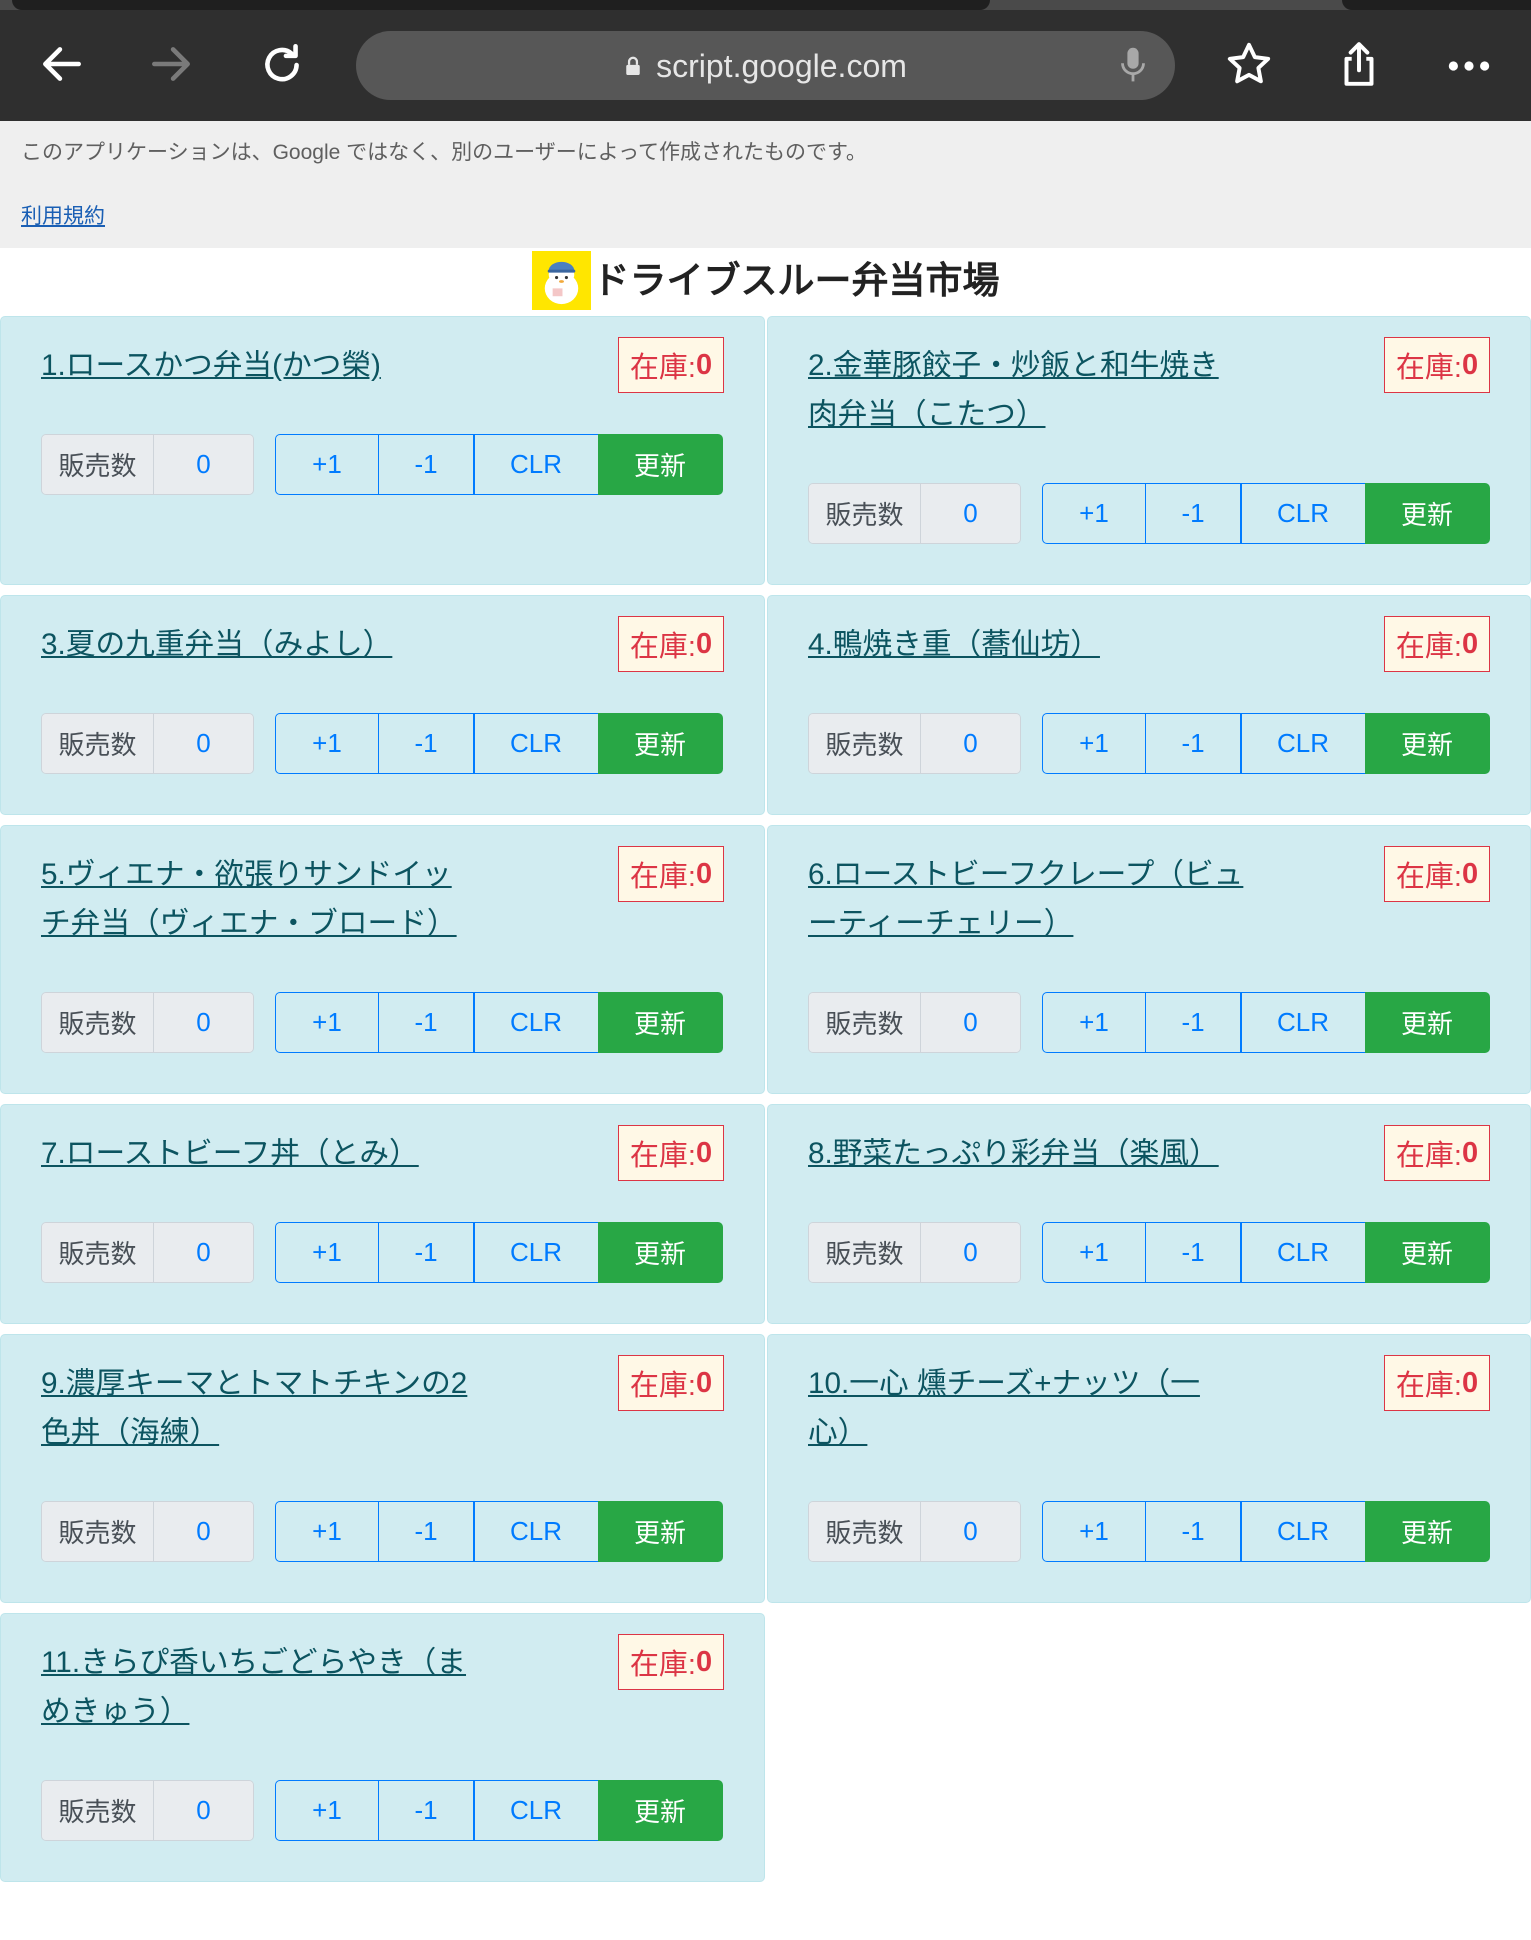  I want to click on product-title-link: 7.ローストビーフ丼（とみ）, so click(259, 1153).